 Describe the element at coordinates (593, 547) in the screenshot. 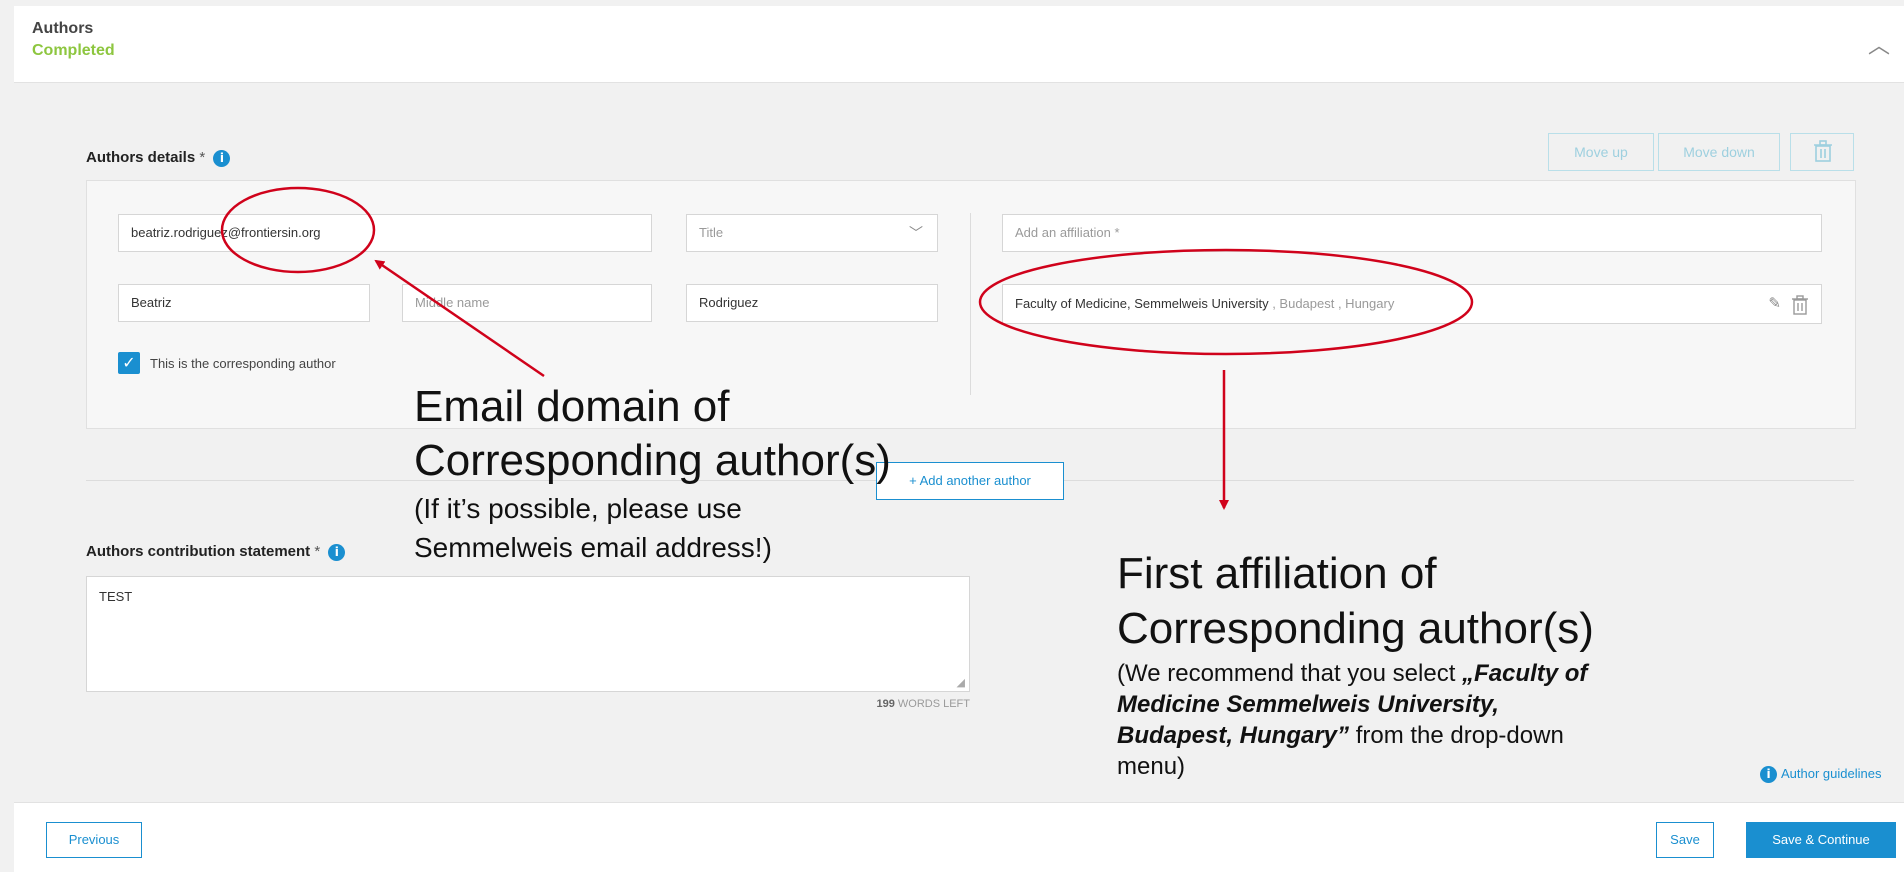

I see `email-annotation-note: Semmelweis email address!)` at that location.